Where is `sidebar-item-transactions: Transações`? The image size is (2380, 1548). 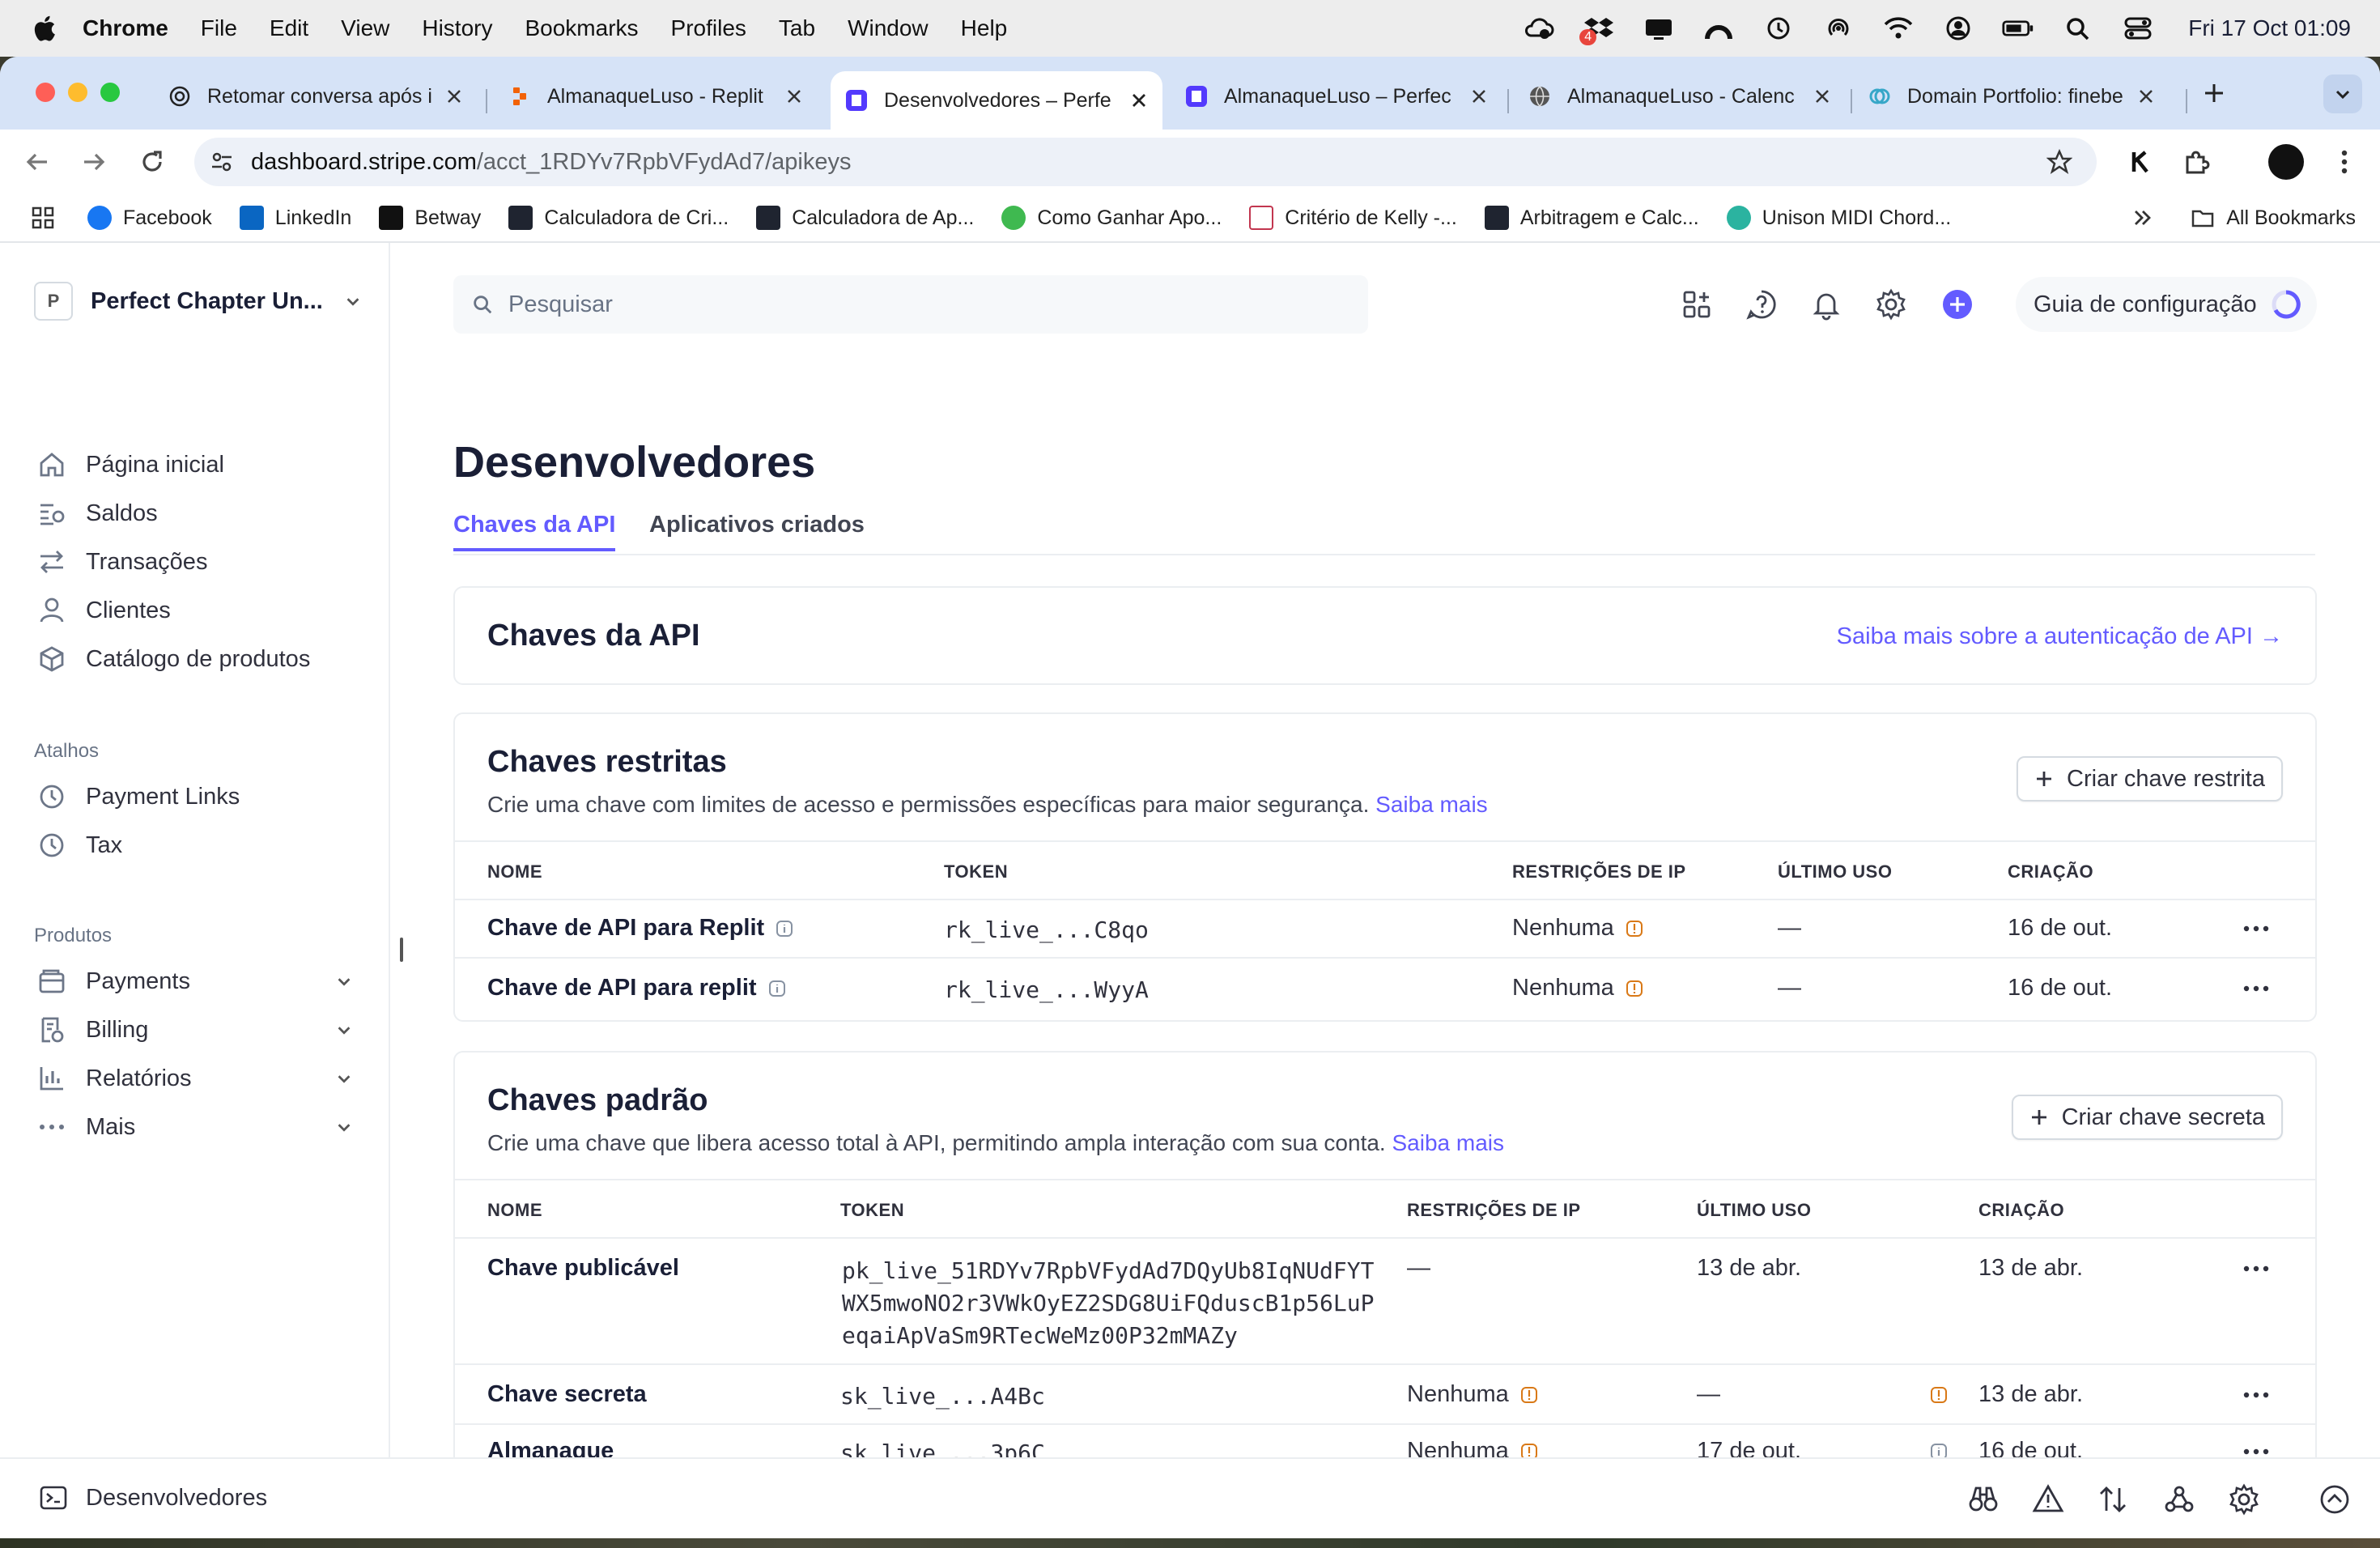
sidebar-item-transactions: Transações is located at coordinates (195, 561).